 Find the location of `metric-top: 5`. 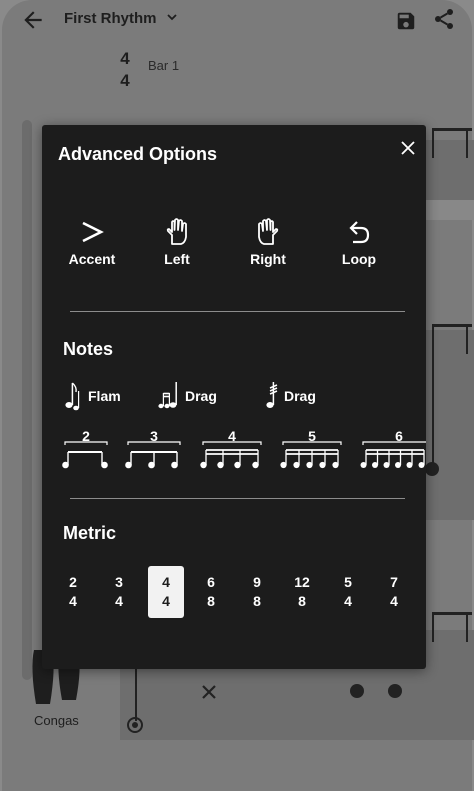

metric-top: 5 is located at coordinates (348, 582).